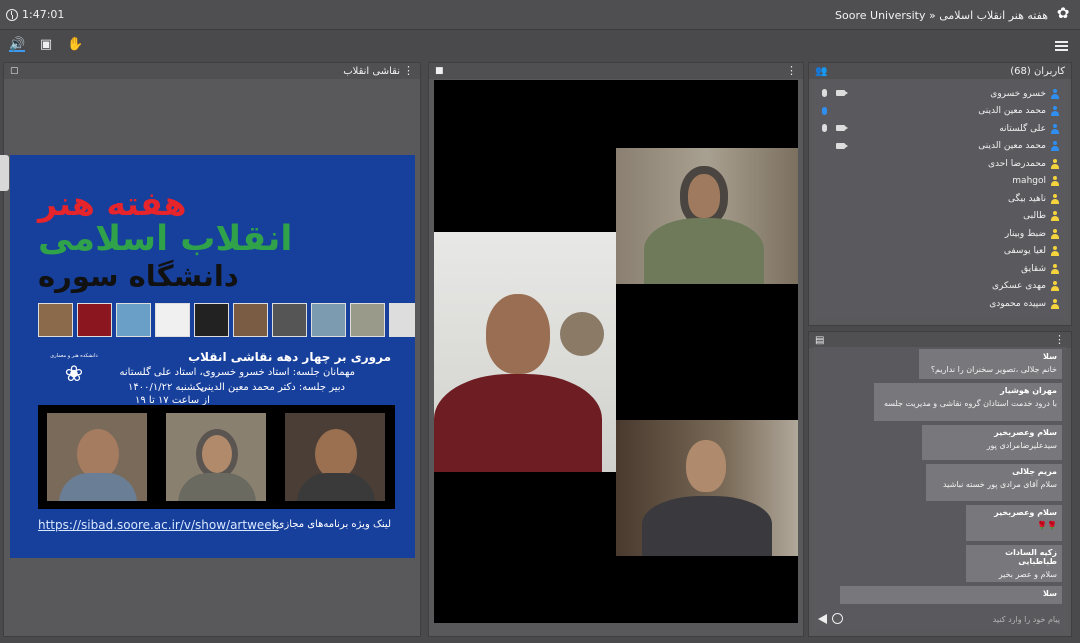 The width and height of the screenshot is (1080, 643). Describe the element at coordinates (955, 619) in the screenshot. I see `chat-input` at that location.